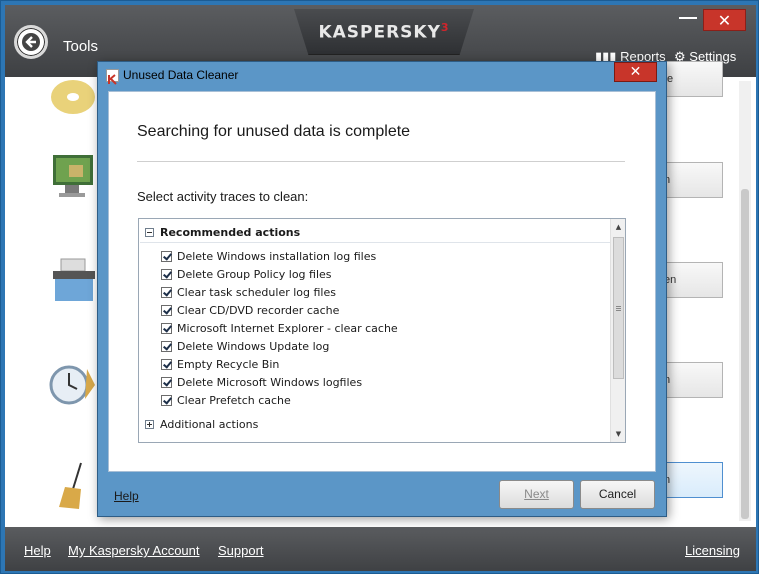 The width and height of the screenshot is (759, 574). I want to click on settings-link: ⚙ Settings, so click(705, 57).